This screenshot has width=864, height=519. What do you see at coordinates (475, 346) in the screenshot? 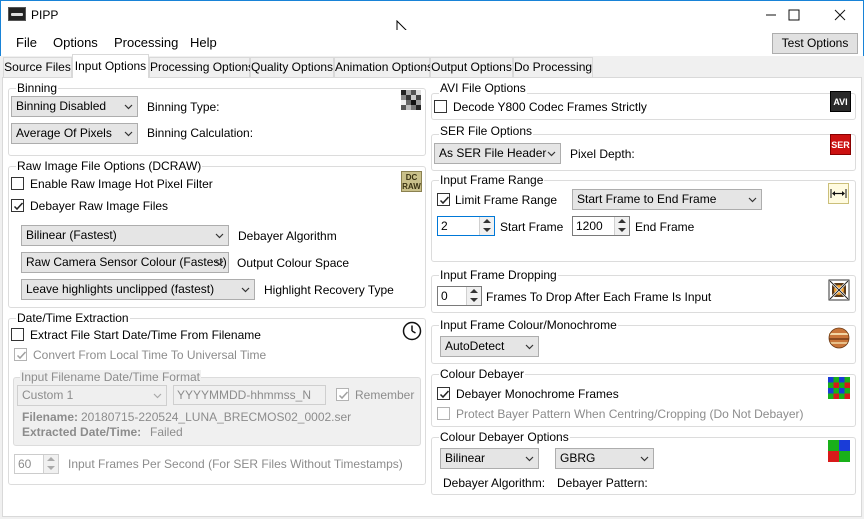
I see `colour-mode-value: AutoDetect` at bounding box center [475, 346].